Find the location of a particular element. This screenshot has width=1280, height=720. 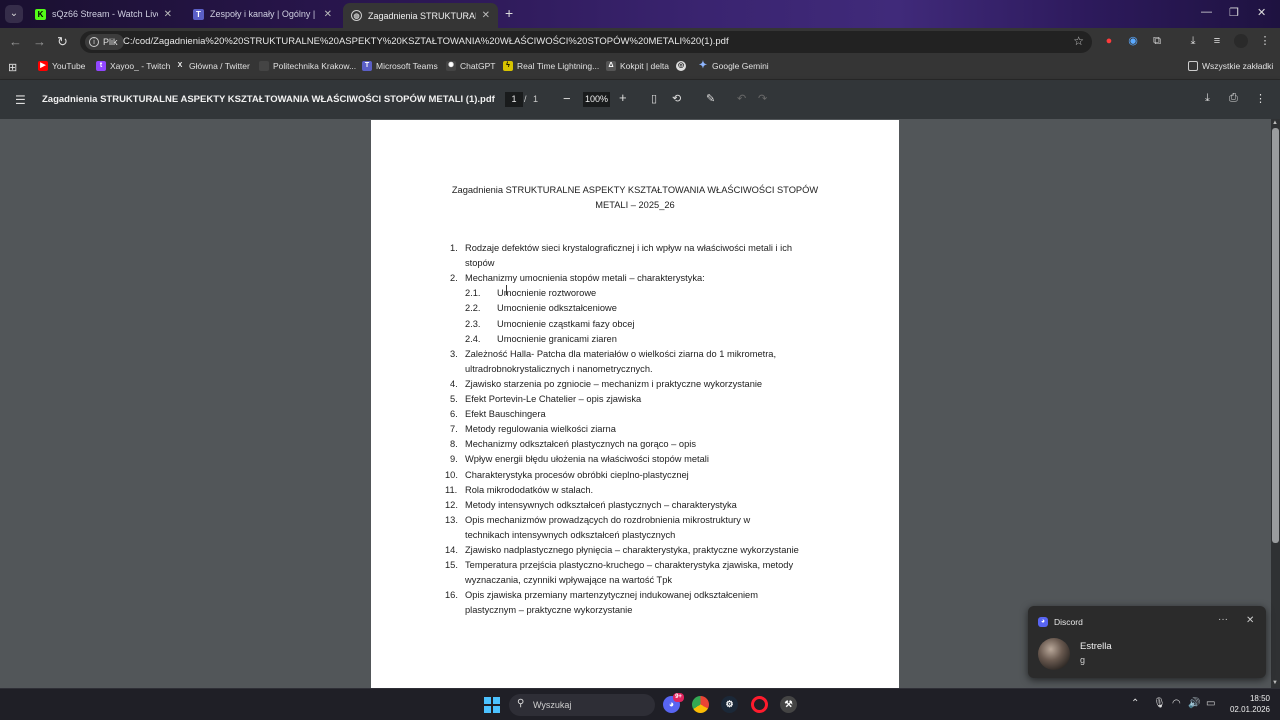

close-window-icon: ✕ is located at coordinates (1261, 12).